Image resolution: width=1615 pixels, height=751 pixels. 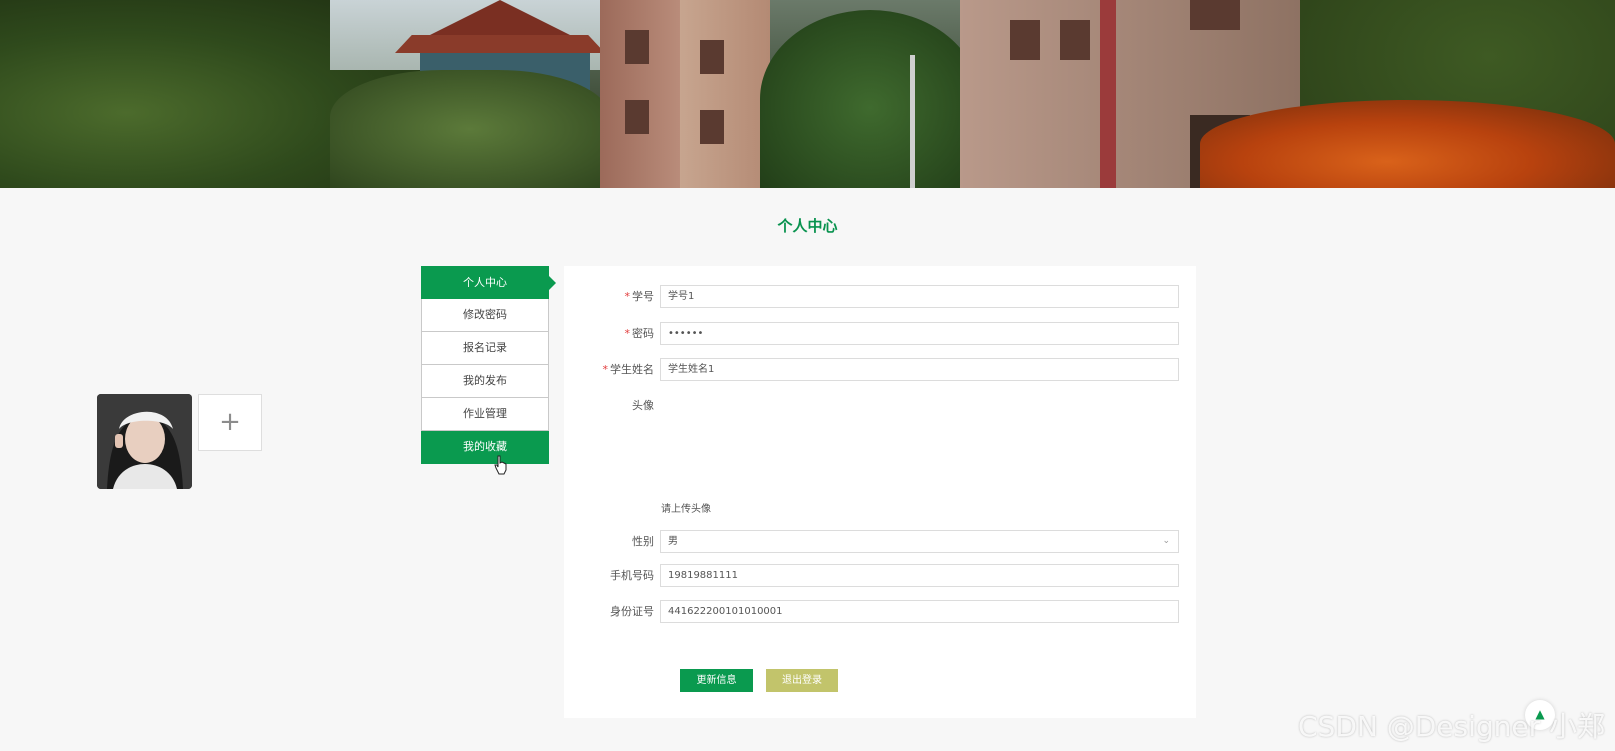 I want to click on side-menu-item-label: 报名记录, so click(x=485, y=347).